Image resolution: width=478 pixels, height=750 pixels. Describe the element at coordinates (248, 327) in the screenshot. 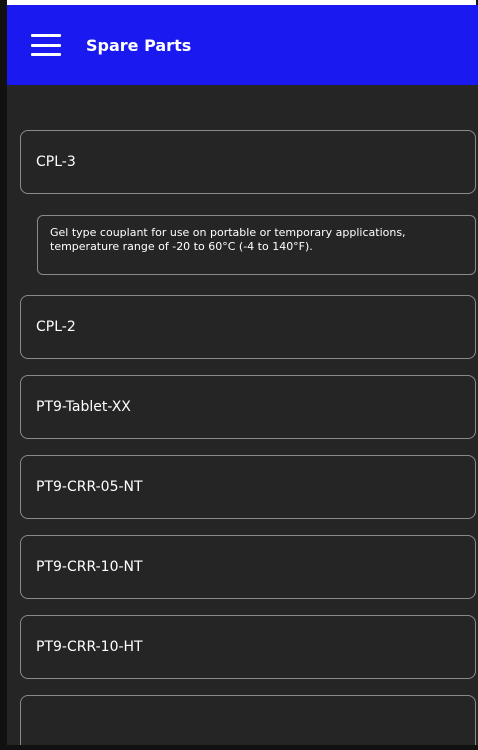

I see `list-item-cpl-2: CPL-2` at that location.